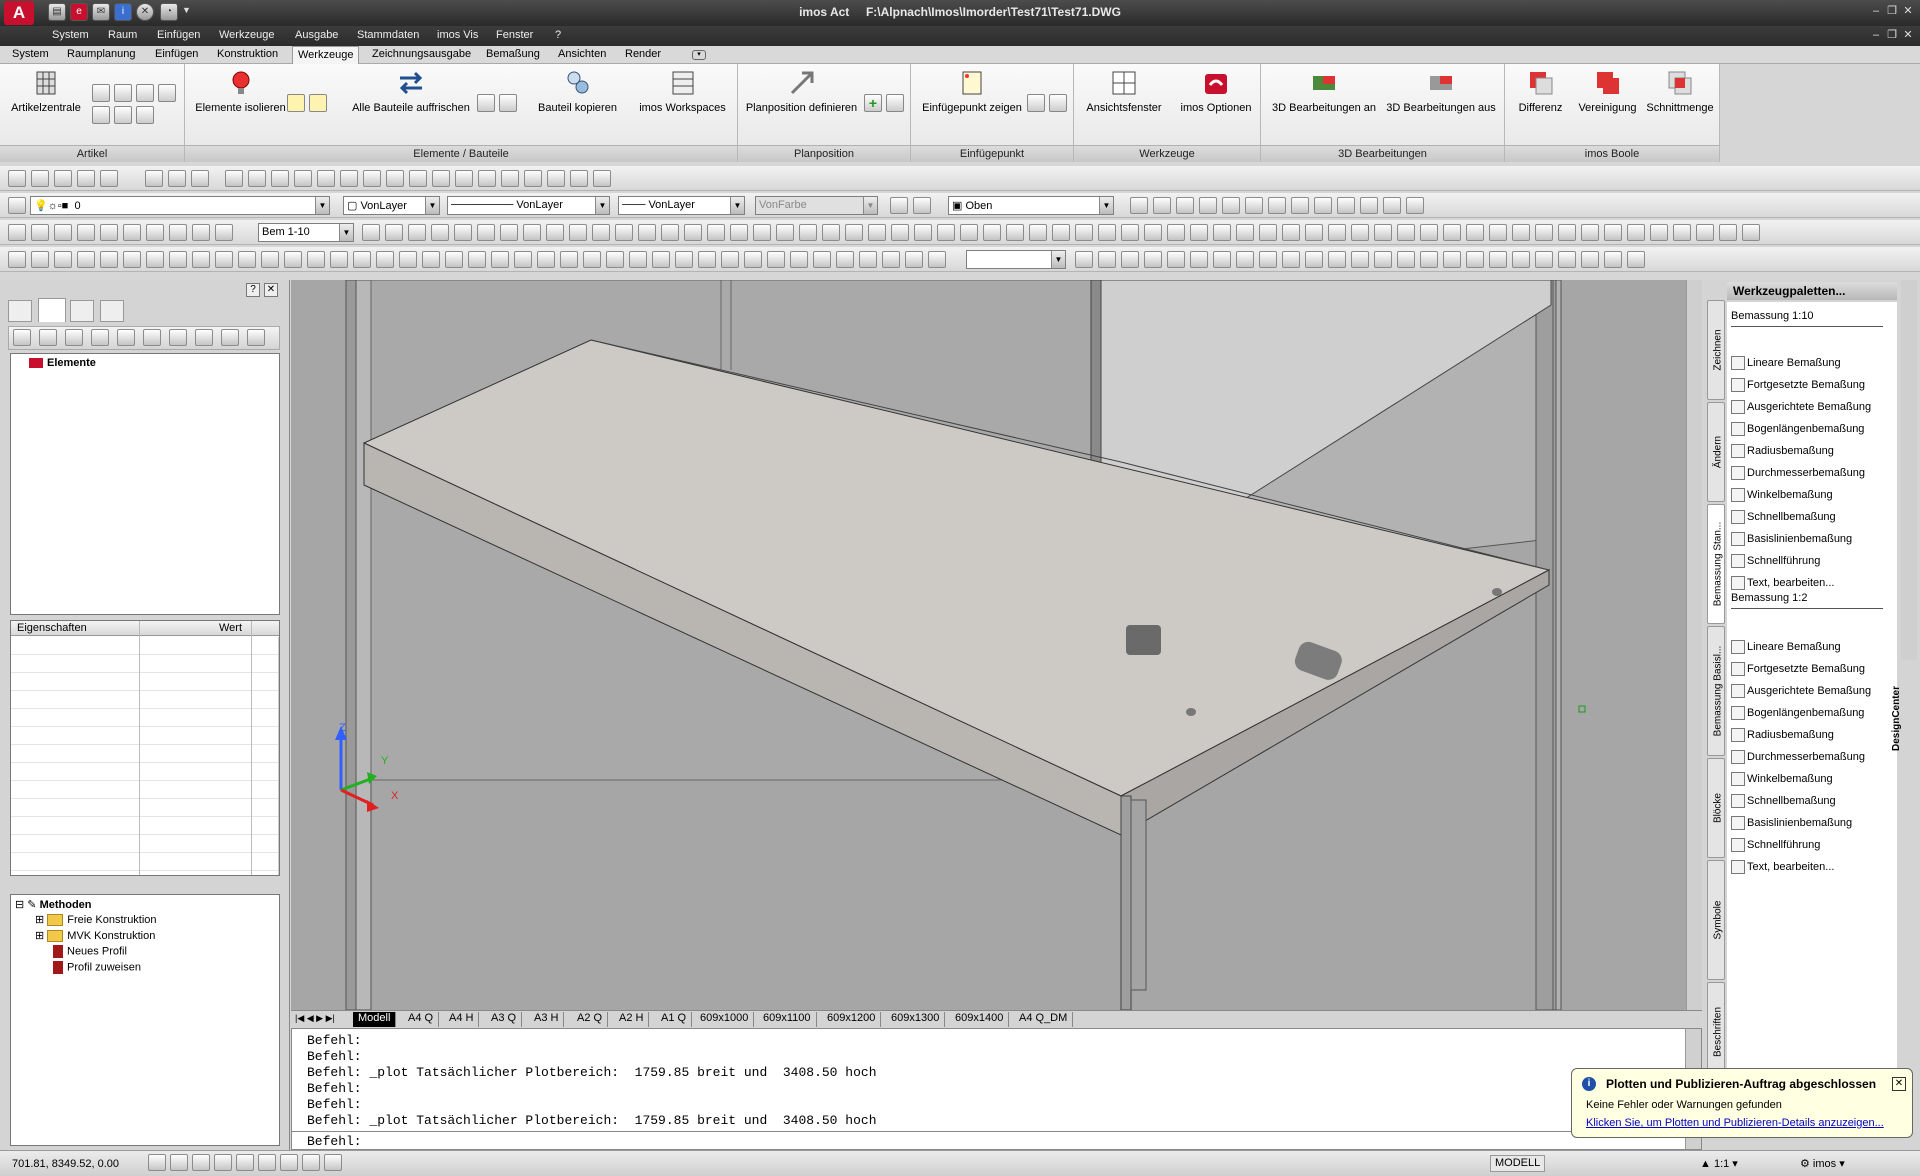 The width and height of the screenshot is (1920, 1176). Describe the element at coordinates (972, 91) in the screenshot. I see `einfuegepunkt-zeigen-button: Einfügepunkt zeigen` at that location.